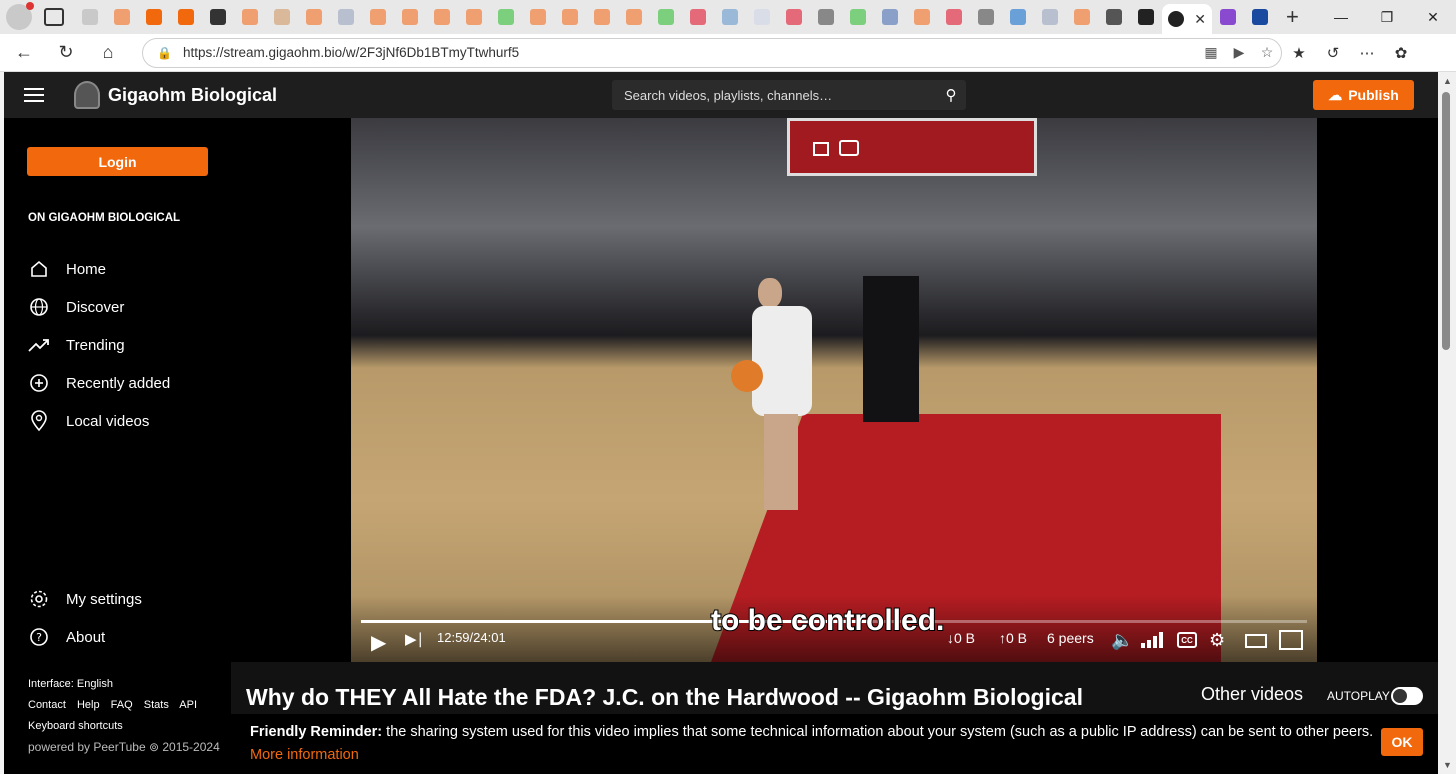 The height and width of the screenshot is (774, 1456). I want to click on home-page-icon: ⌂, so click(108, 53).